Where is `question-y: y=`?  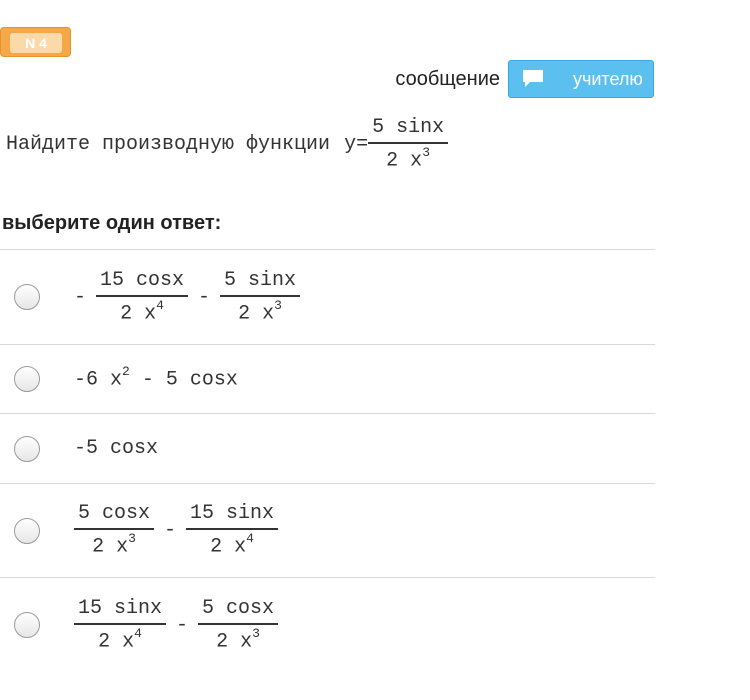
question-y: y= is located at coordinates (356, 144).